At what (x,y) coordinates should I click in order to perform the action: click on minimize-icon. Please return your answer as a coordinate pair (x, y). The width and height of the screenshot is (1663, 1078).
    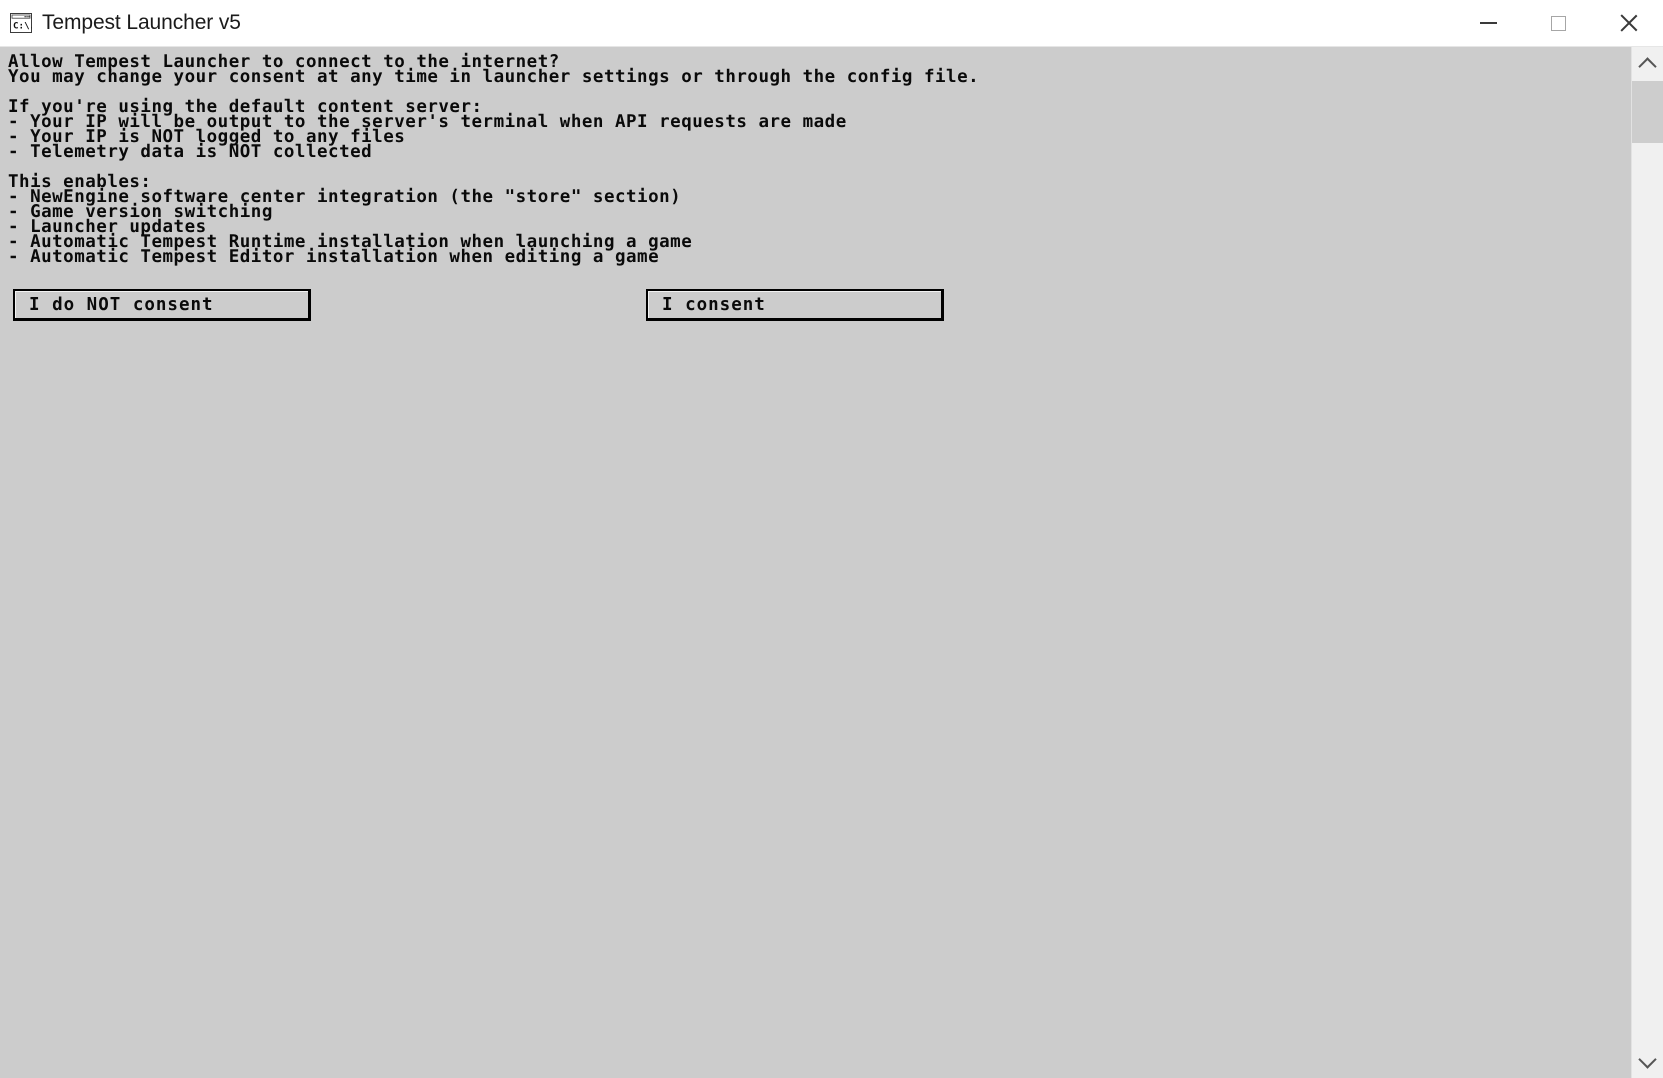
    Looking at the image, I should click on (1488, 23).